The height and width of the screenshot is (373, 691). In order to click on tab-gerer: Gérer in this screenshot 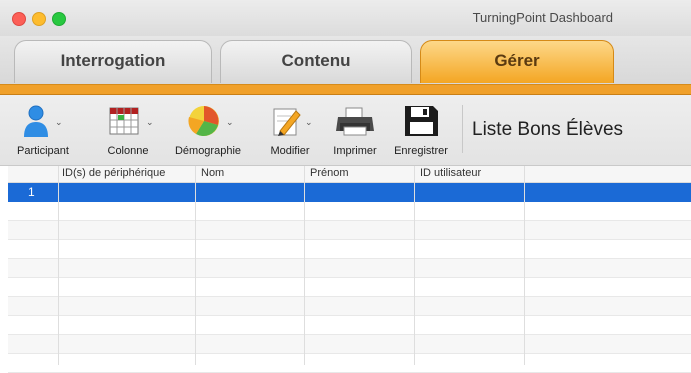, I will do `click(517, 61)`.